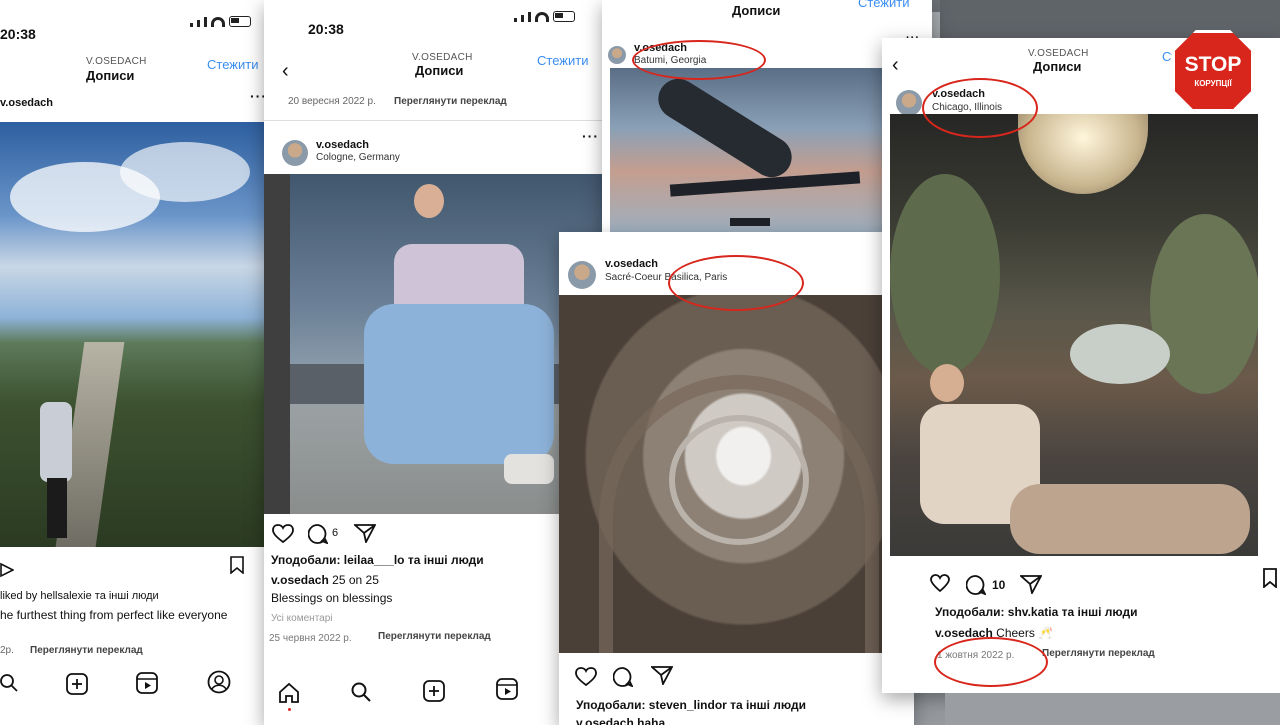 This screenshot has width=1280, height=725. What do you see at coordinates (79, 596) in the screenshot?
I see `liked-by-text: liked by hellsalexie та інші люди` at bounding box center [79, 596].